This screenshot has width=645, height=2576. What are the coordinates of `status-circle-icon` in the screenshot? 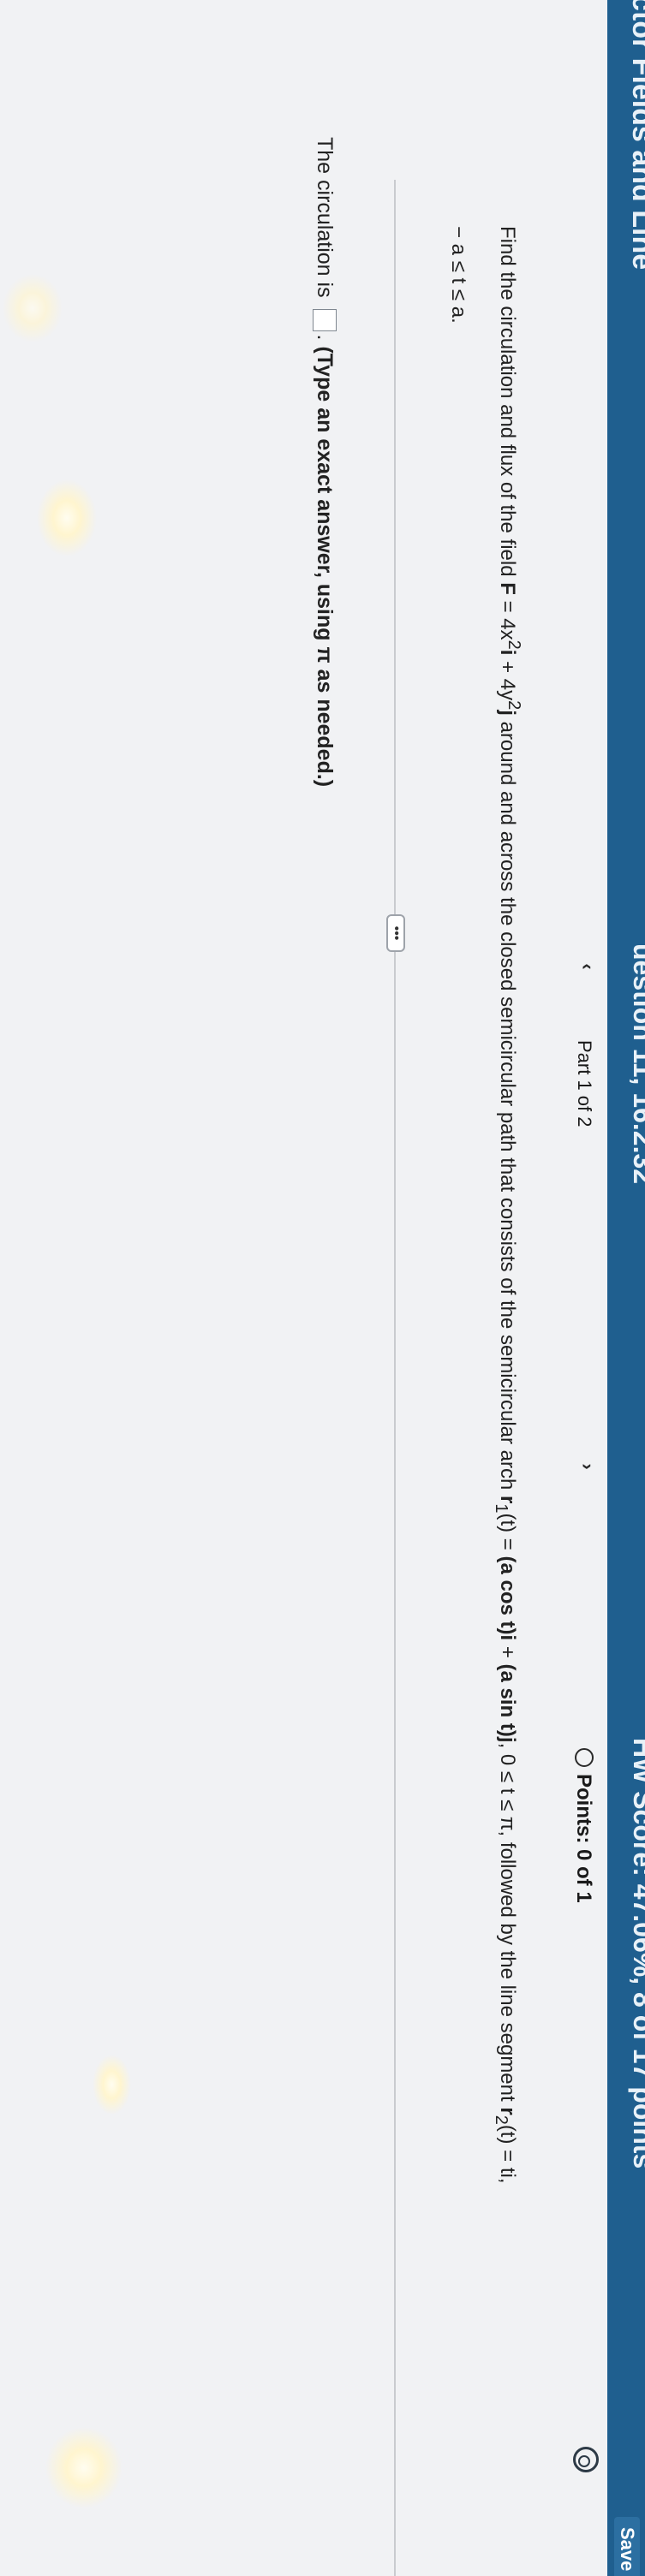 It's located at (584, 1757).